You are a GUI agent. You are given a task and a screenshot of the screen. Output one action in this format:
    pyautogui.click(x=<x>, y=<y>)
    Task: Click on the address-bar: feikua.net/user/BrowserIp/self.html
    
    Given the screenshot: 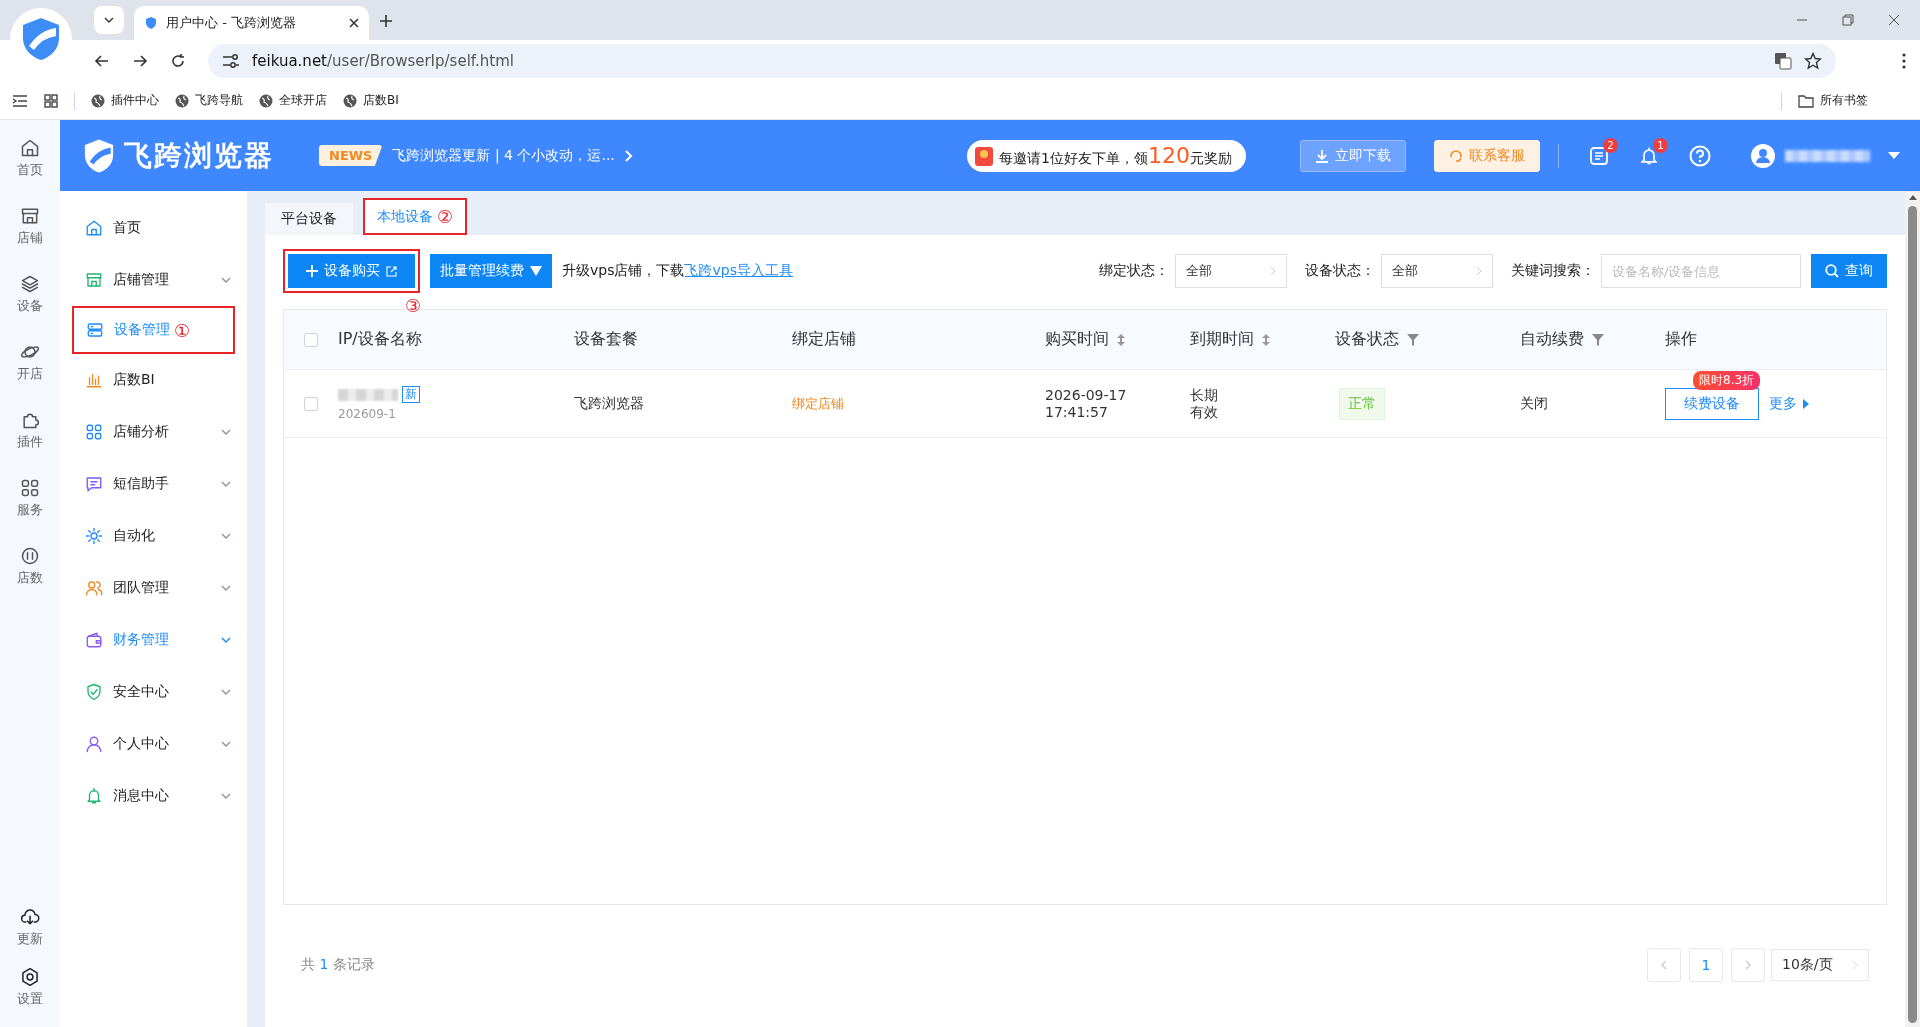 What is the action you would take?
    pyautogui.click(x=1022, y=61)
    